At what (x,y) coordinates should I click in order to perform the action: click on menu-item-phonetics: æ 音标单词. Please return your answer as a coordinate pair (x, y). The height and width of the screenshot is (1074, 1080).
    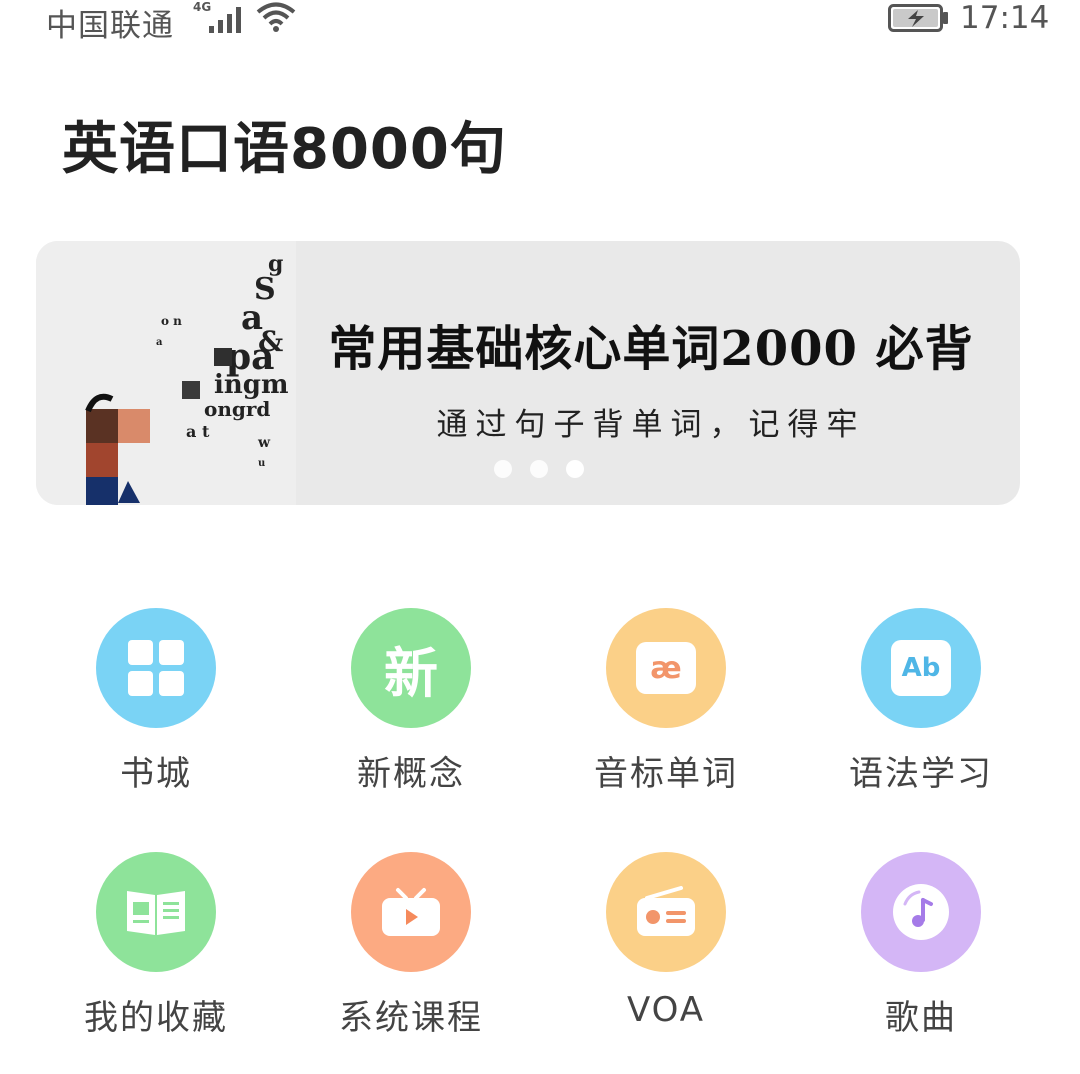
    Looking at the image, I should click on (666, 708).